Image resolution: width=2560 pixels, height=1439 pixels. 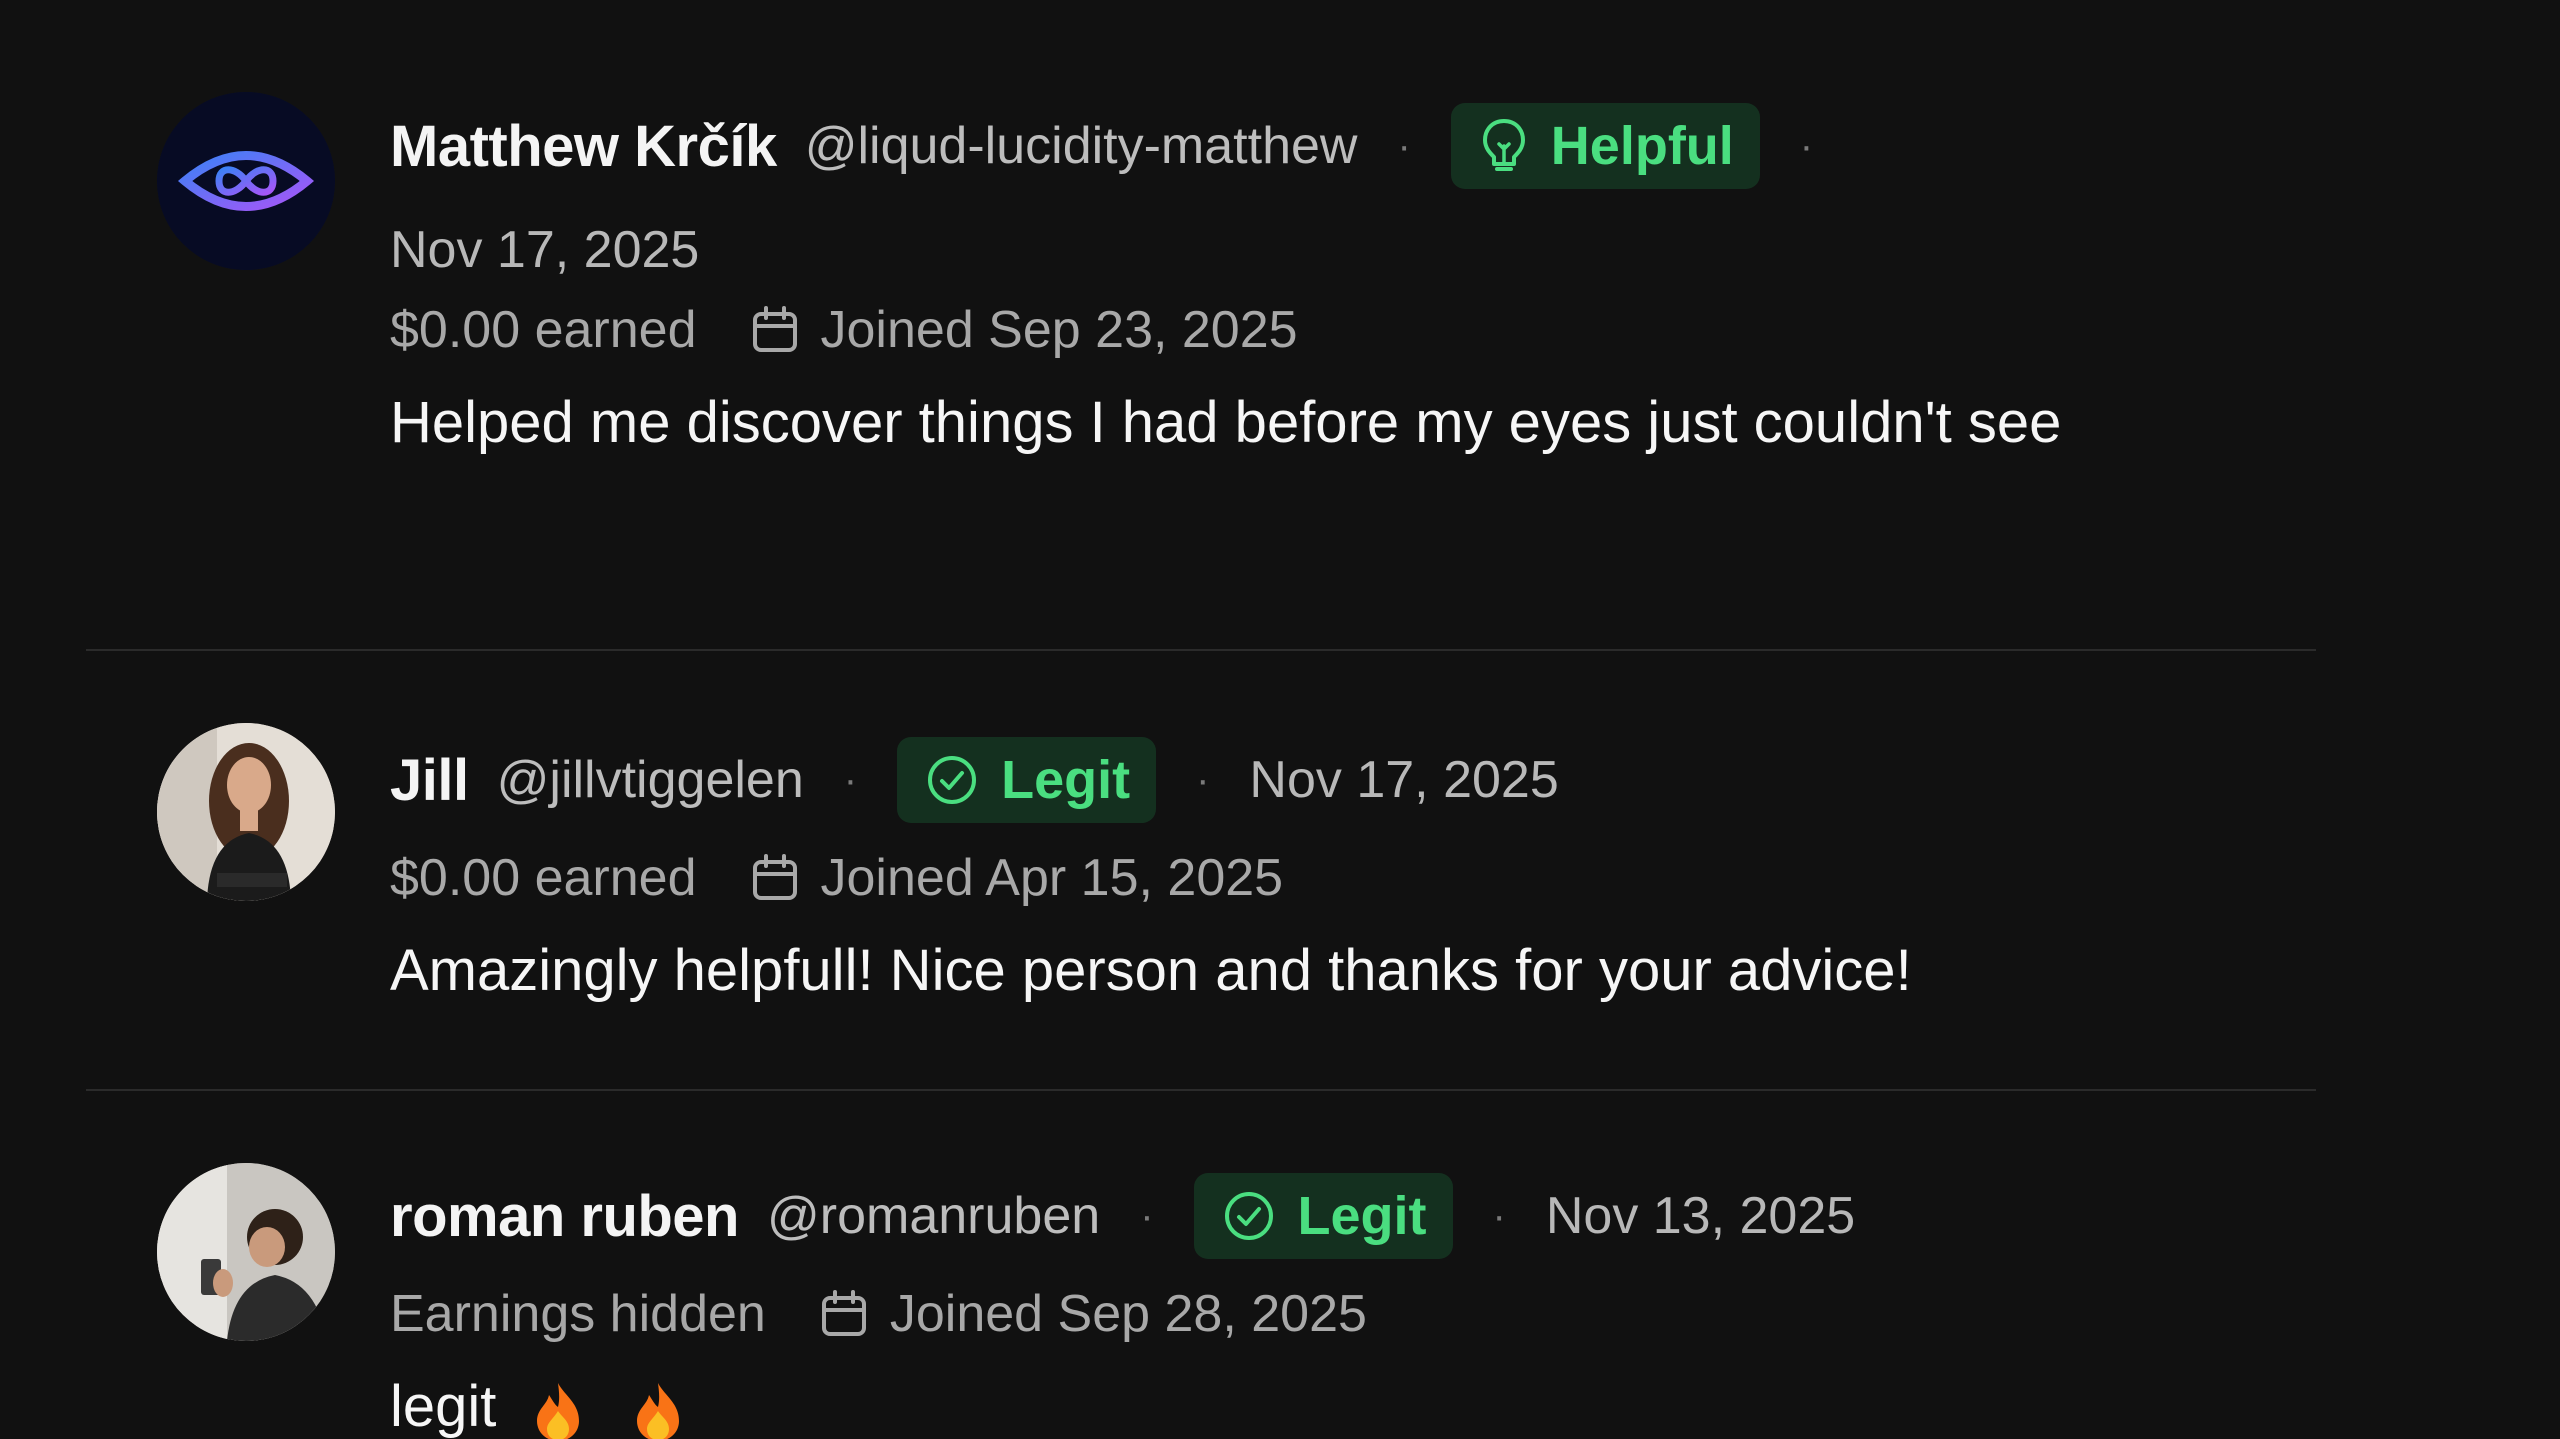 I want to click on reviewer-handle: @liqud-lucidity-matthew, so click(x=1081, y=146).